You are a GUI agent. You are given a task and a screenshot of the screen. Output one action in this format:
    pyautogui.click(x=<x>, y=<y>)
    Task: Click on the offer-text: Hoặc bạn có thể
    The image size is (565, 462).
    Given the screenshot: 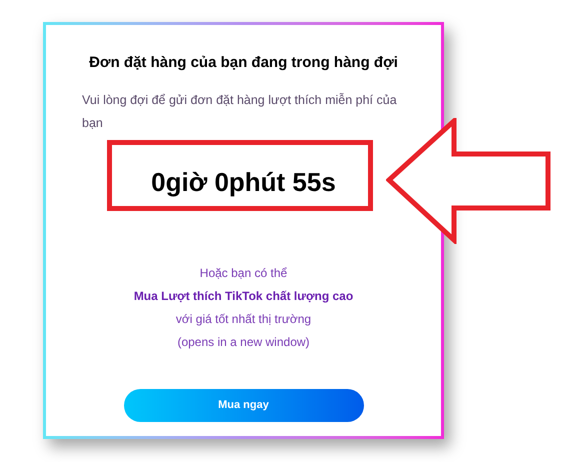 What is the action you would take?
    pyautogui.click(x=244, y=273)
    